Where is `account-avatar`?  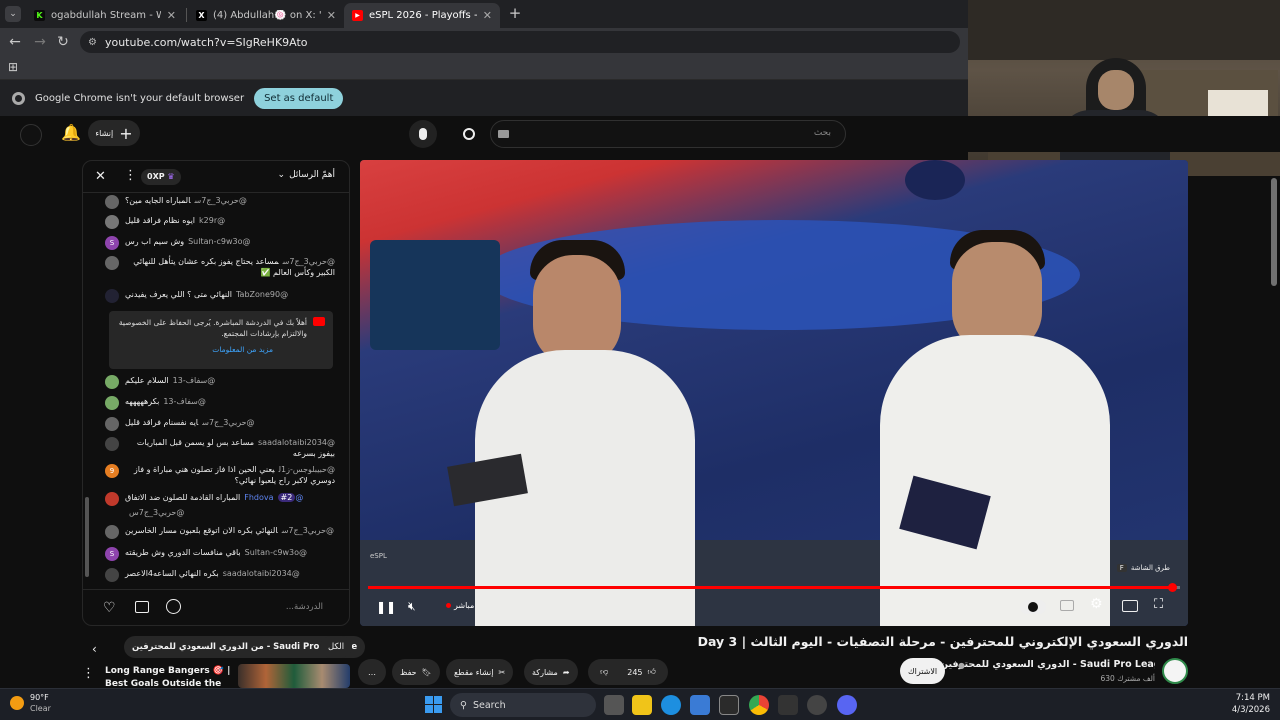
account-avatar is located at coordinates (31, 135).